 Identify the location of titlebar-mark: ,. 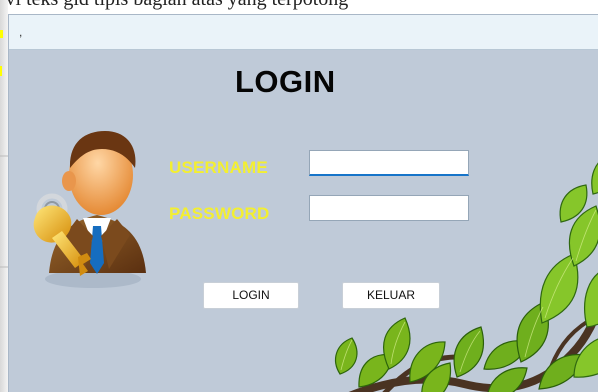
(21, 32).